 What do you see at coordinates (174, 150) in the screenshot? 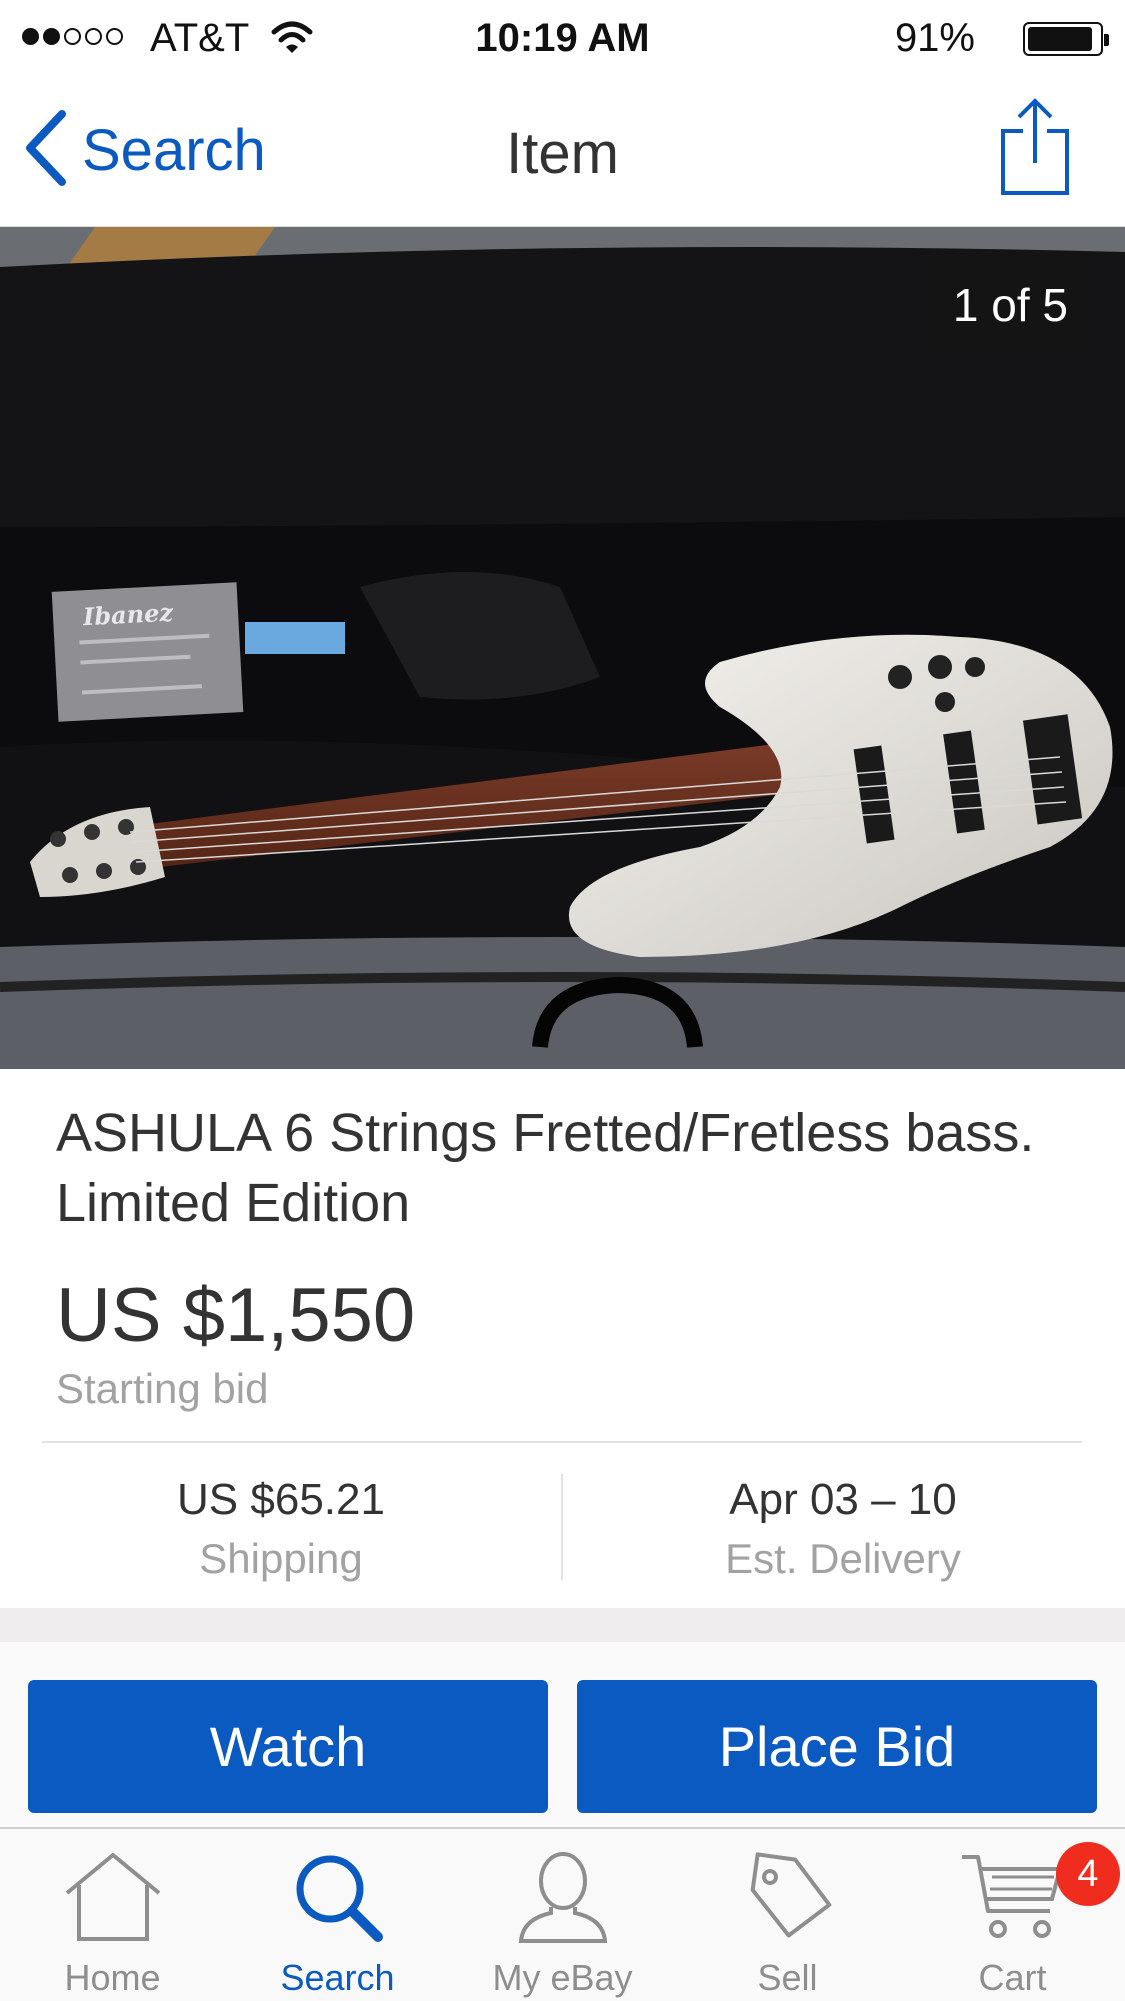
I see `back-button-label: Search` at bounding box center [174, 150].